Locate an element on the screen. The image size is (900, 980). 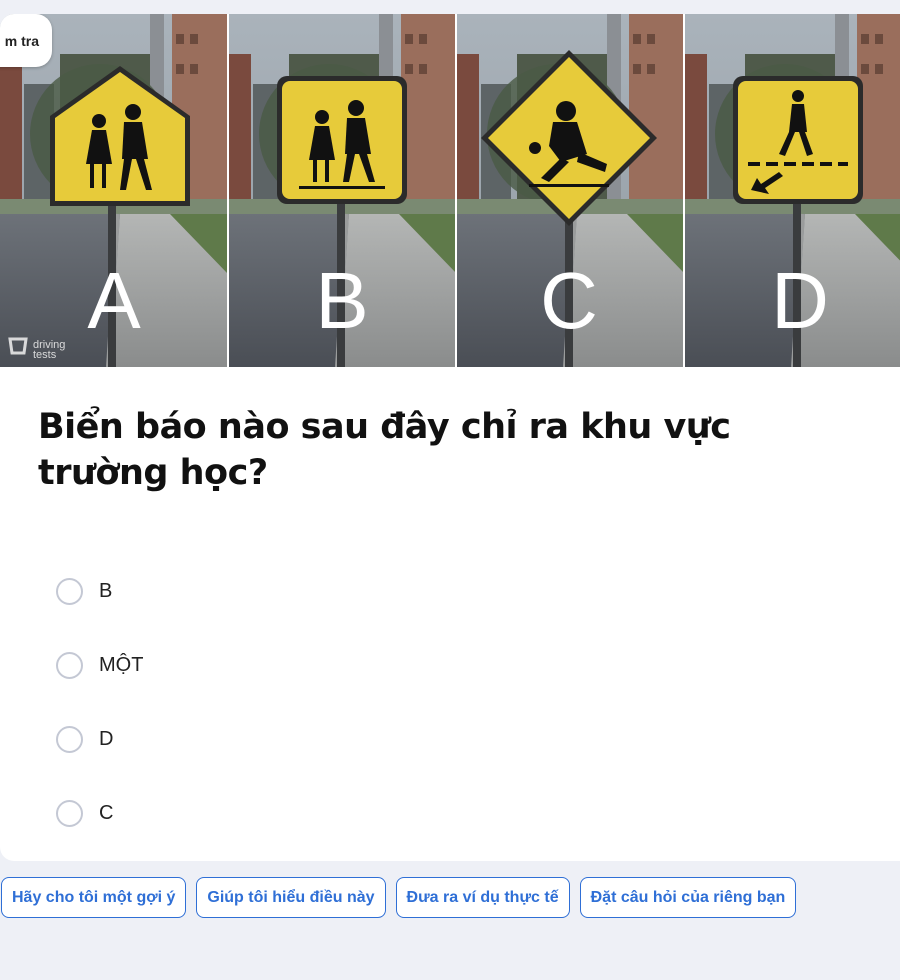
answer-options: B MỘT D C is located at coordinates (99, 702).